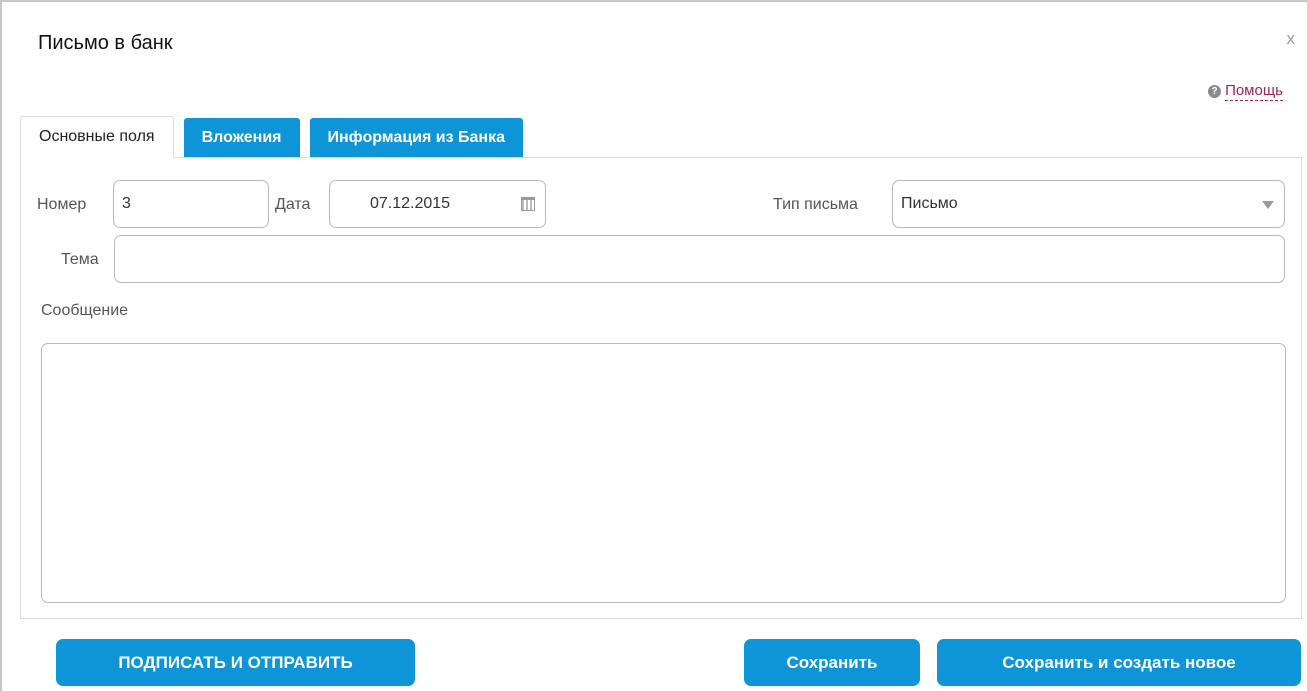 Image resolution: width=1307 pixels, height=691 pixels. What do you see at coordinates (1215, 91) in the screenshot?
I see `question-circle-icon: ?` at bounding box center [1215, 91].